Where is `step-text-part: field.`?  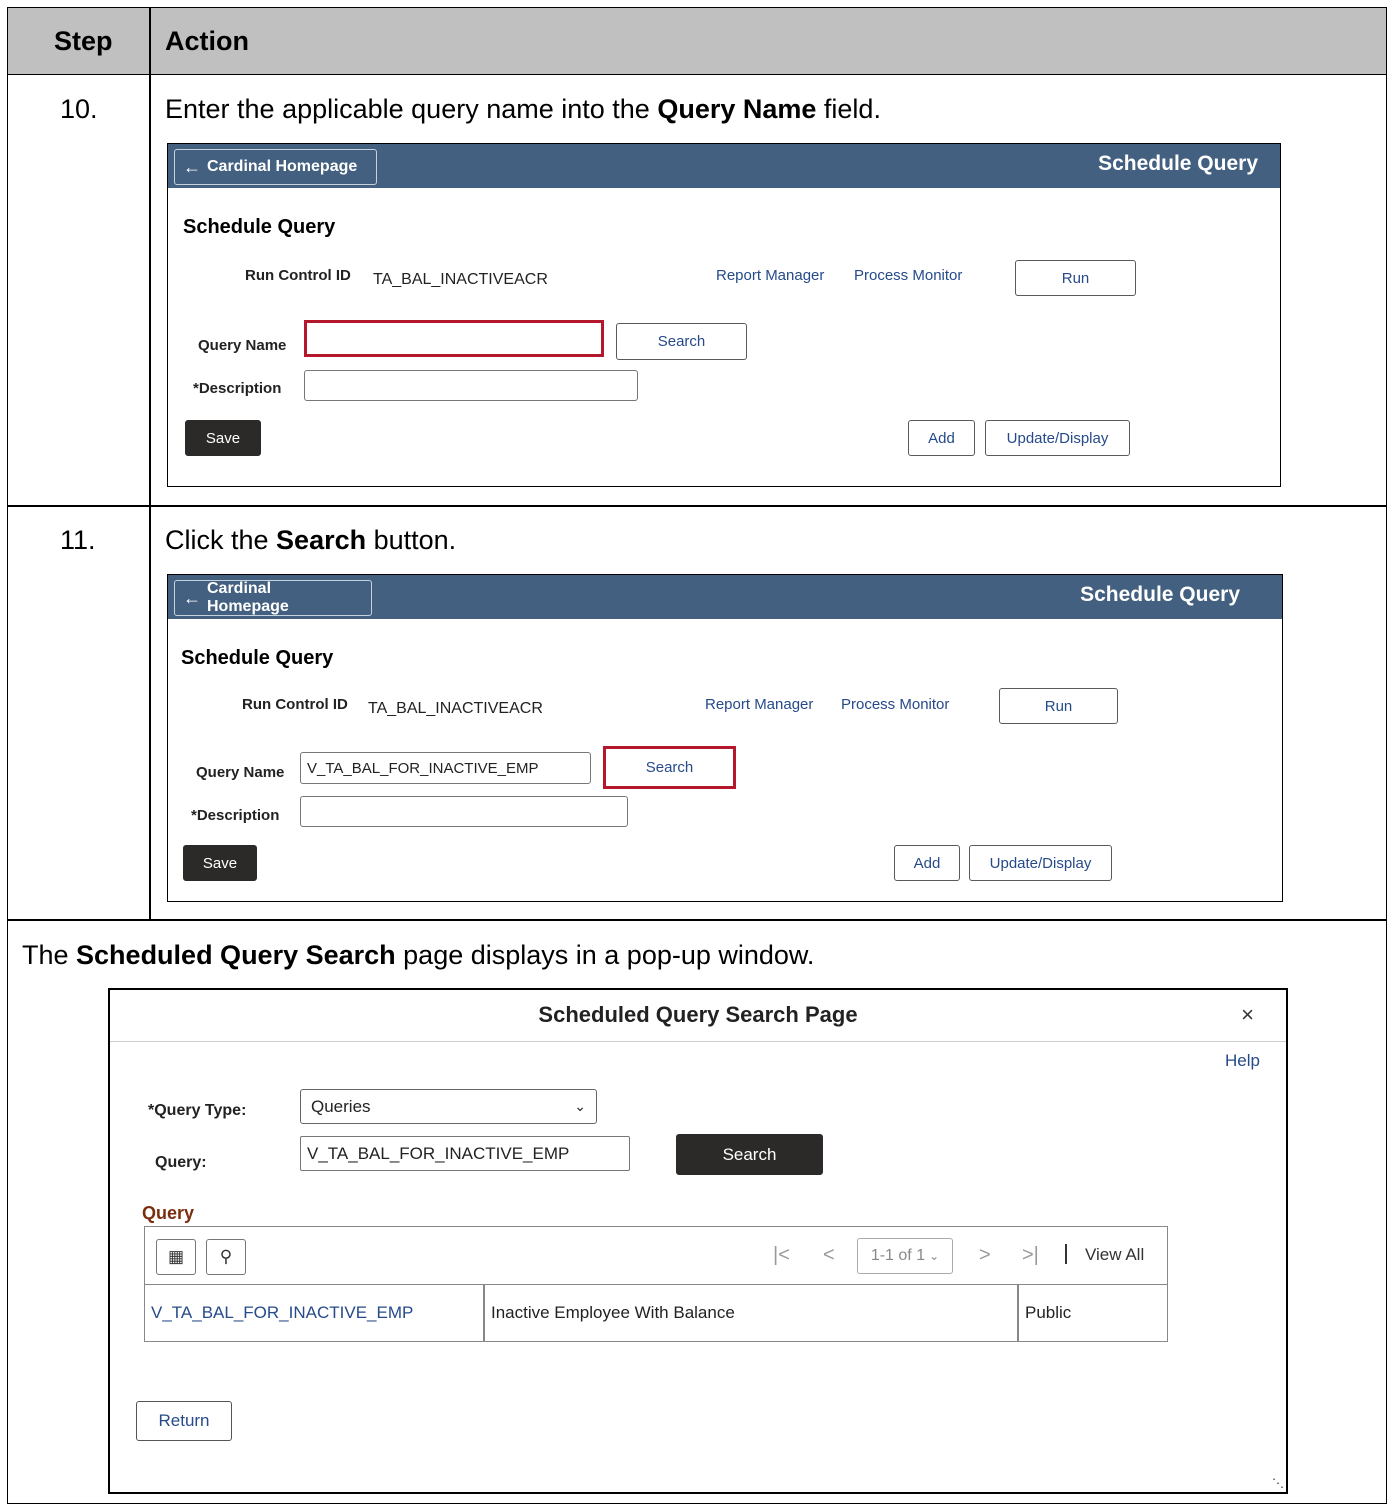
step-text-part: field. is located at coordinates (848, 109).